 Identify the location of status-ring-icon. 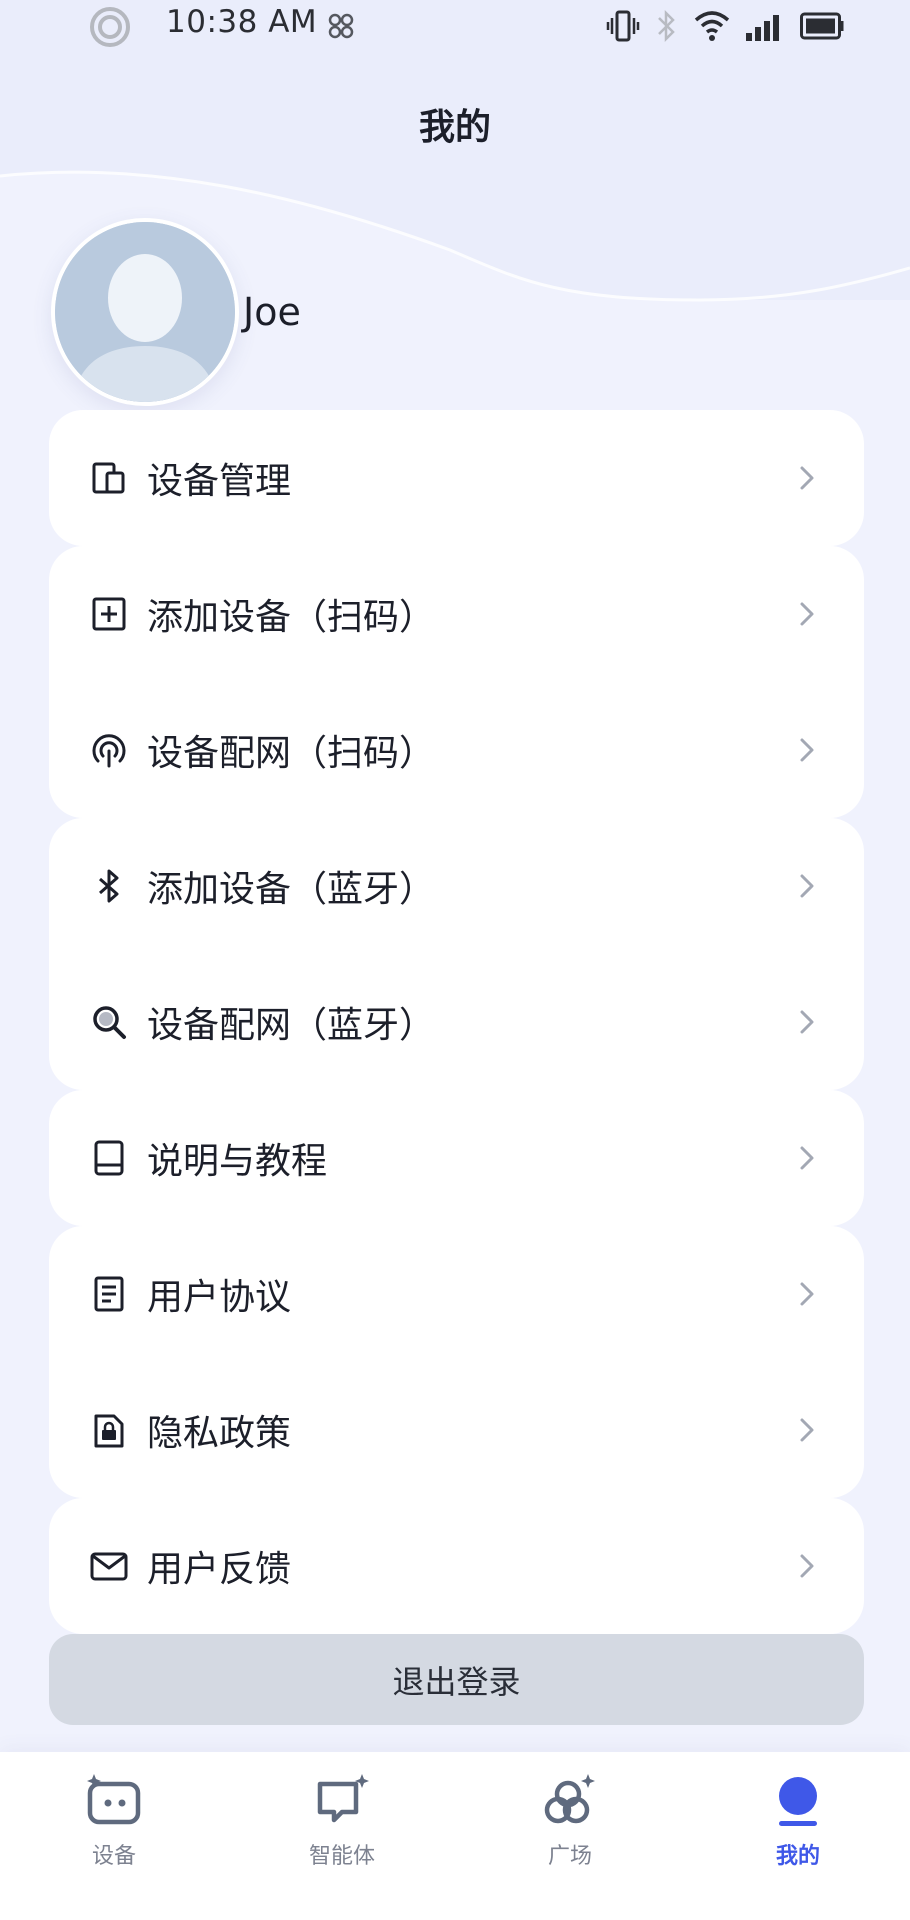
(110, 27).